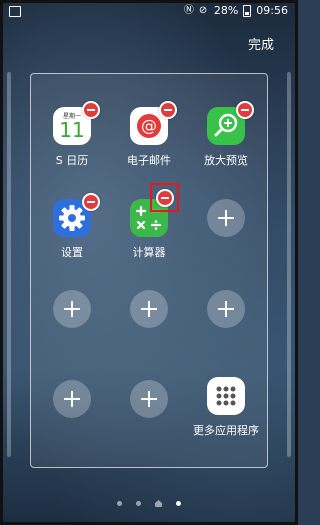 The height and width of the screenshot is (525, 320). I want to click on previous-page-handle, so click(9, 264).